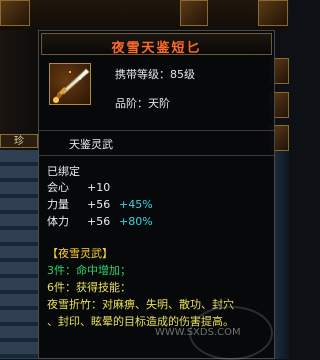 Image resolution: width=320 pixels, height=360 pixels. I want to click on set-effect-title: 【夜雪灵武】, so click(80, 253).